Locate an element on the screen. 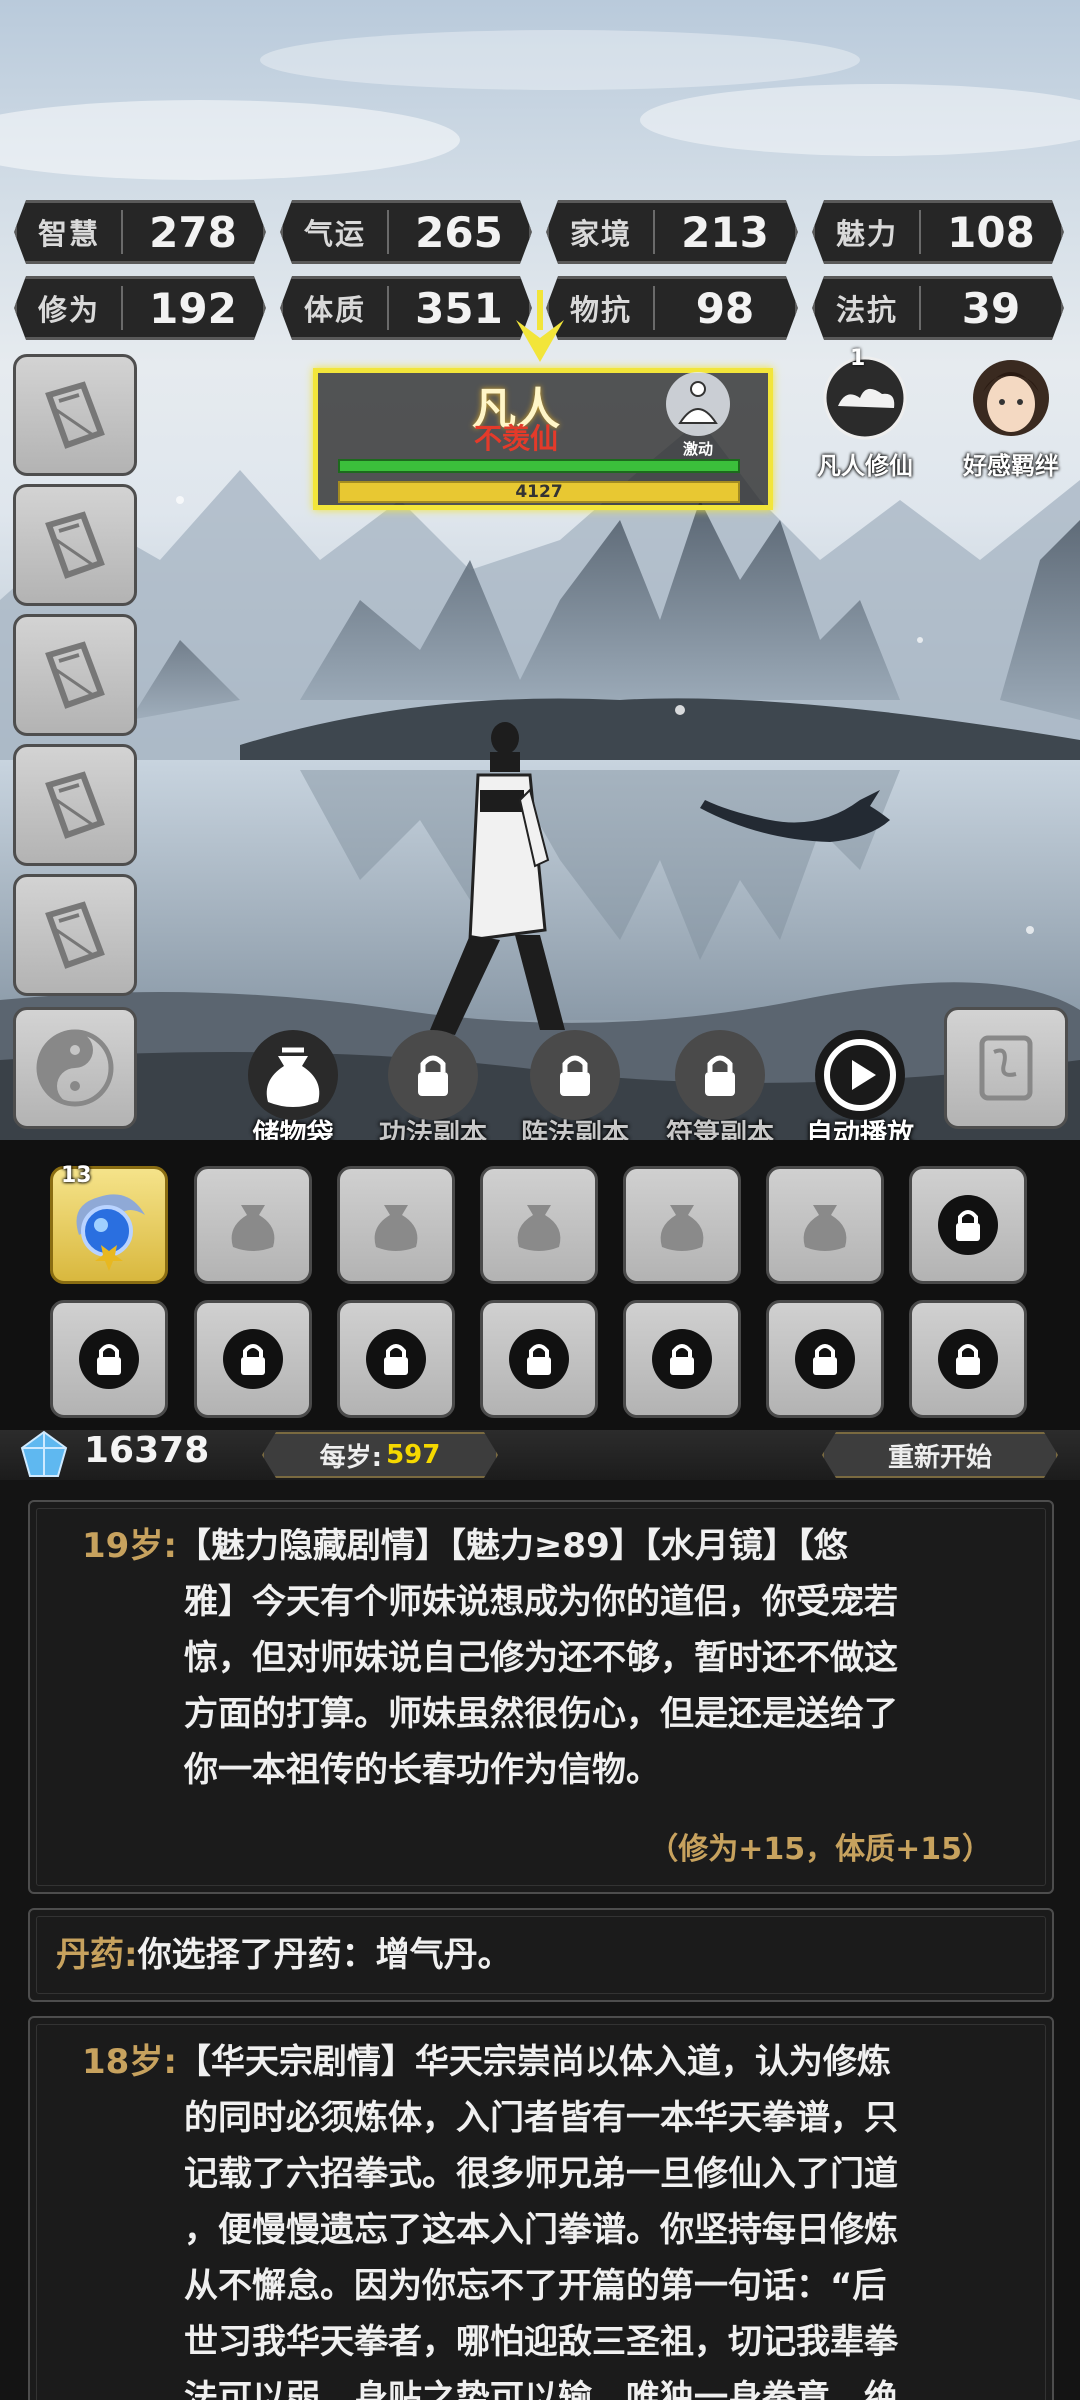 This screenshot has height=2400, width=1080. inventory-slot-featured: 13 is located at coordinates (109, 1223).